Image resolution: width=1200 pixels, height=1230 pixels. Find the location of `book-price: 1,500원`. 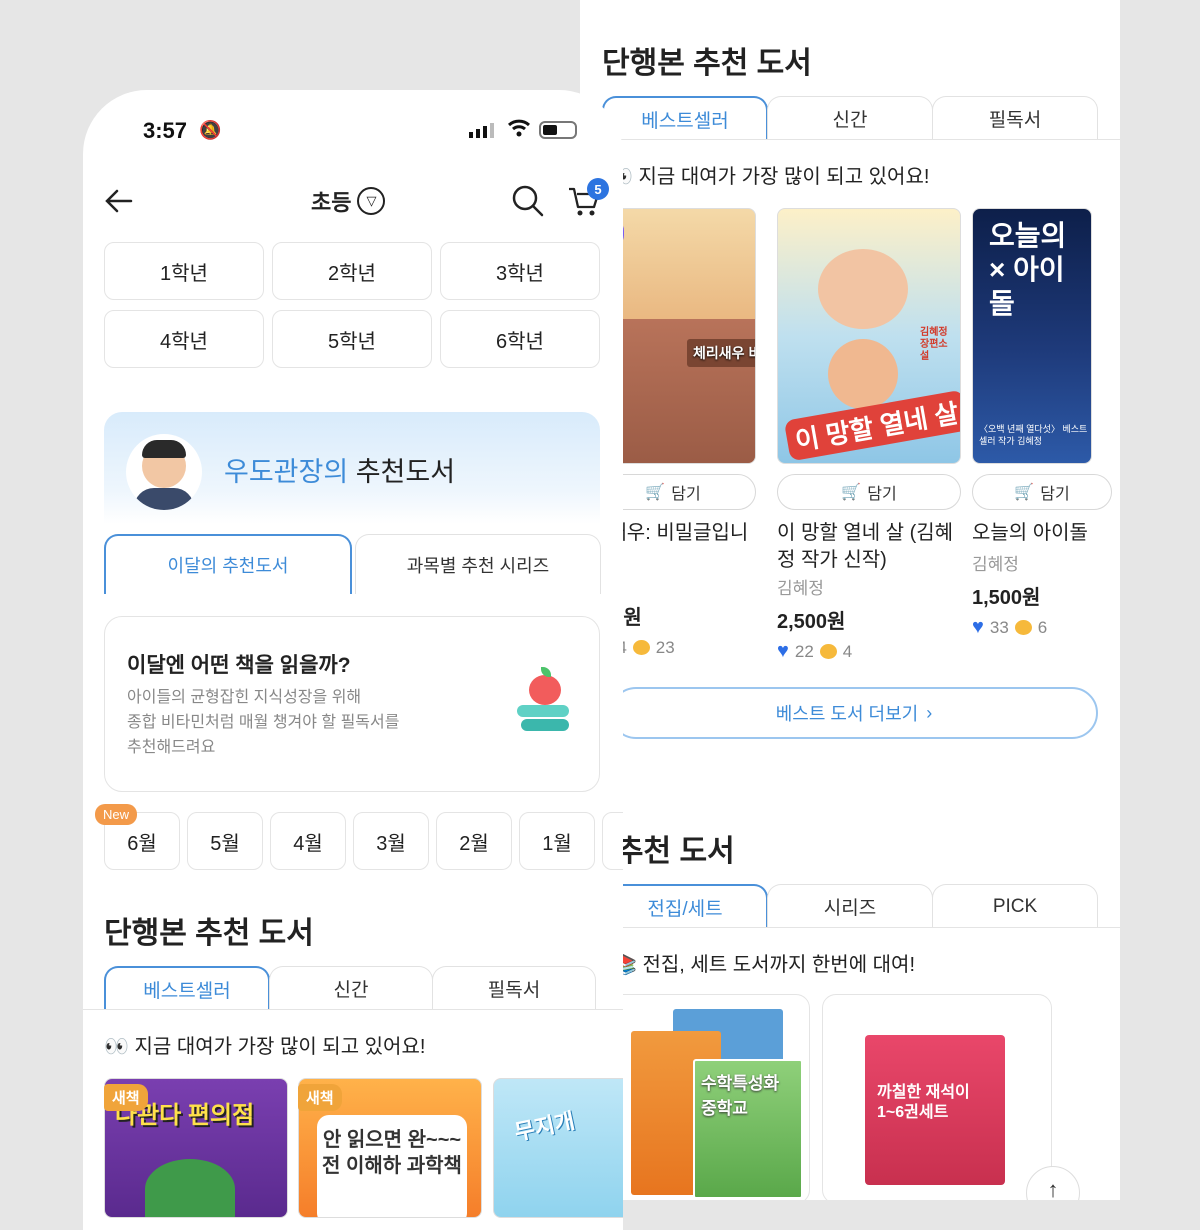

book-price: 1,500원 is located at coordinates (1006, 598).